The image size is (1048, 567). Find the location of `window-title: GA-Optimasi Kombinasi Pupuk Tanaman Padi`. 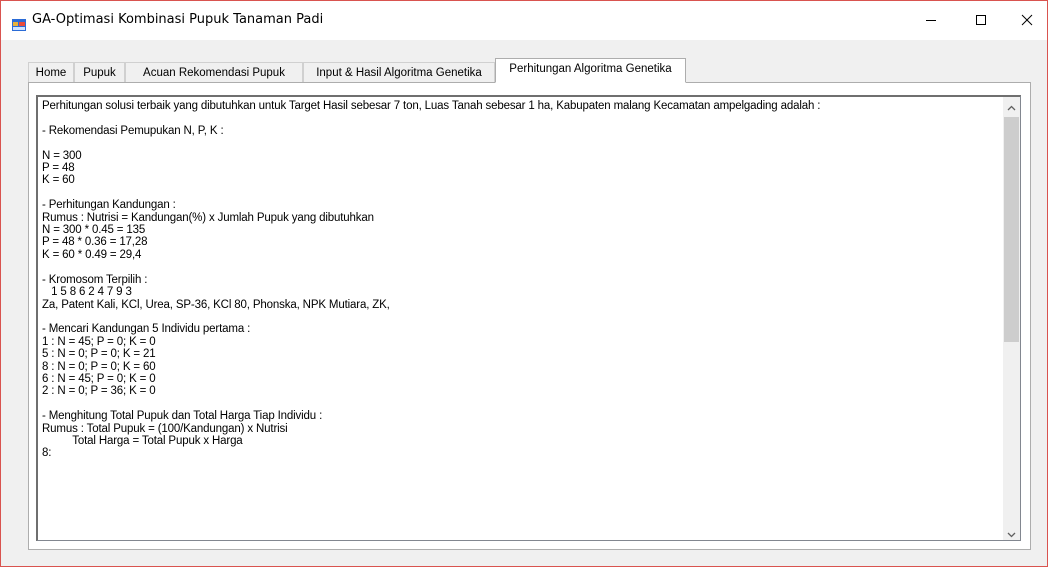

window-title: GA-Optimasi Kombinasi Pupuk Tanaman Padi is located at coordinates (178, 19).